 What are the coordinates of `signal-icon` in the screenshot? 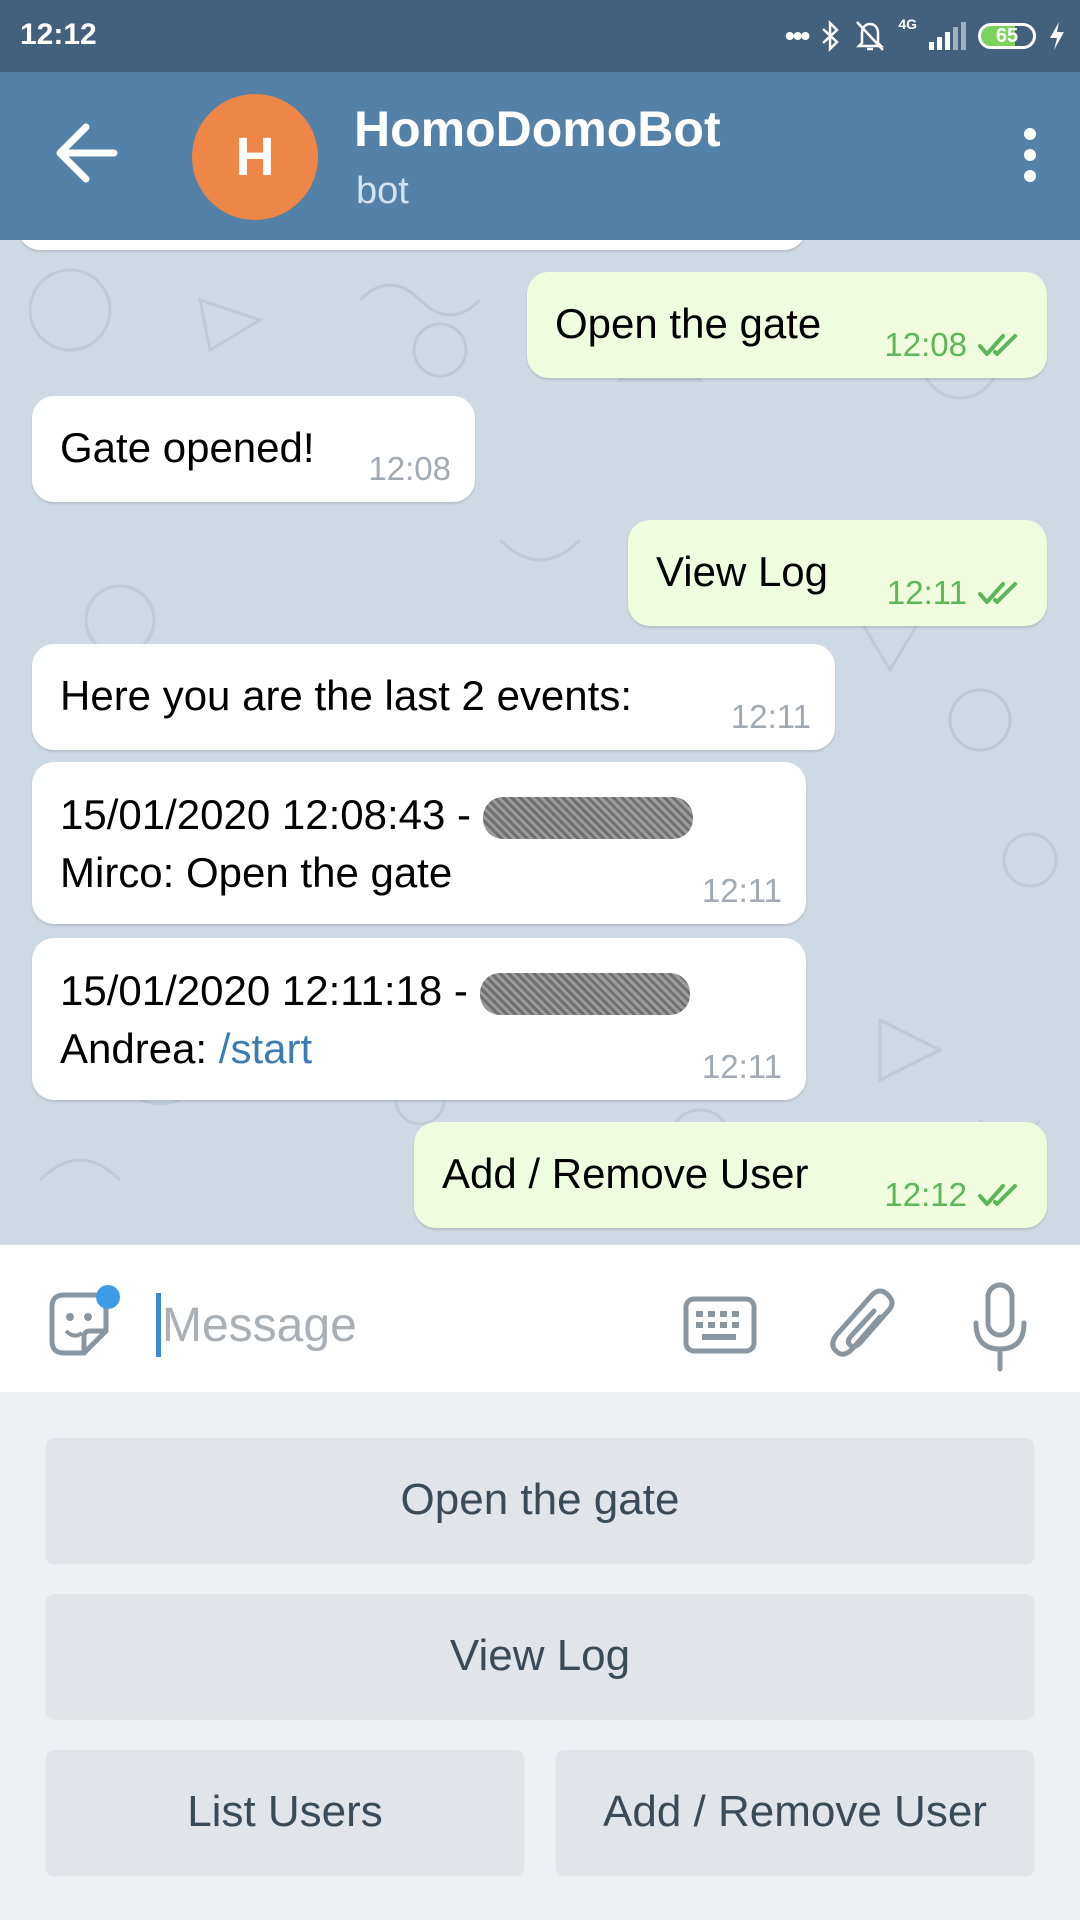 It's located at (947, 36).